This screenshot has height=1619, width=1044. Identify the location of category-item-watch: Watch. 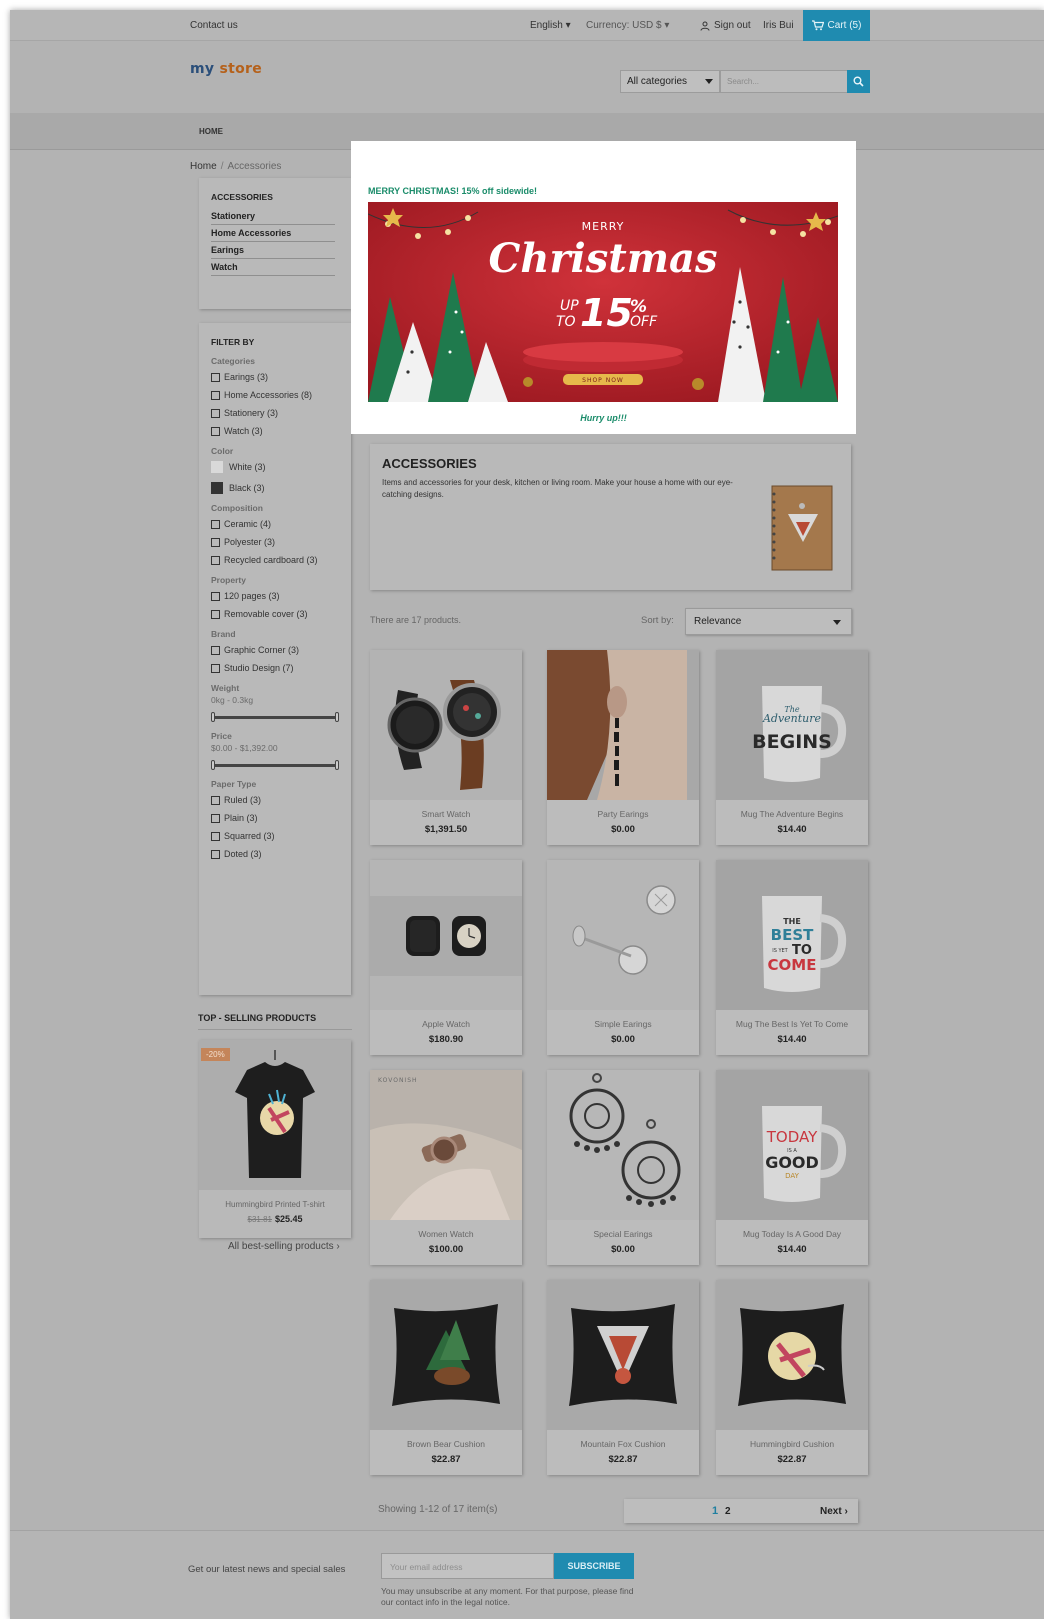
(273, 267).